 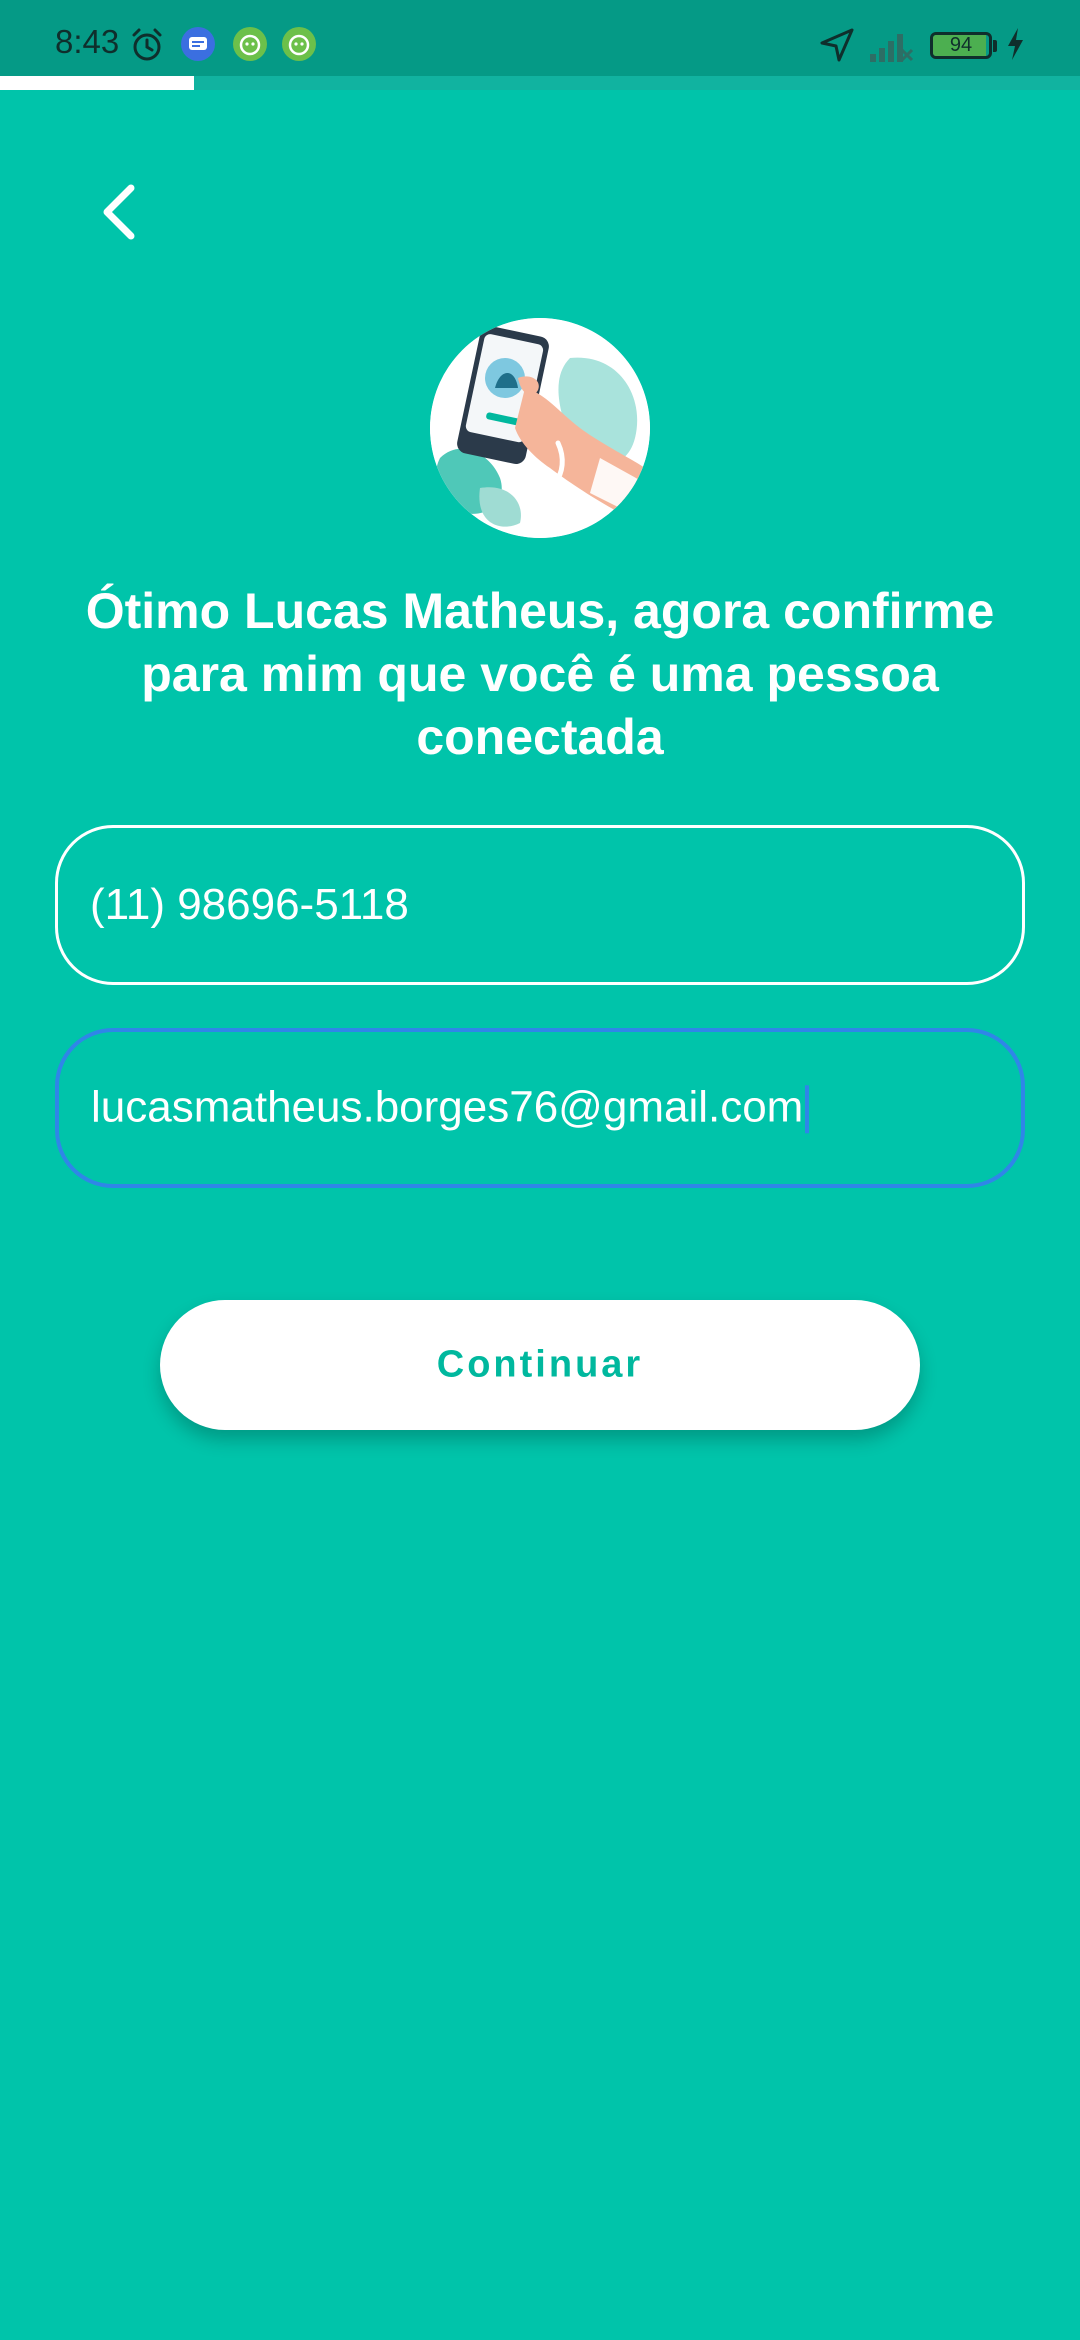 What do you see at coordinates (198, 44) in the screenshot?
I see `messages-icon` at bounding box center [198, 44].